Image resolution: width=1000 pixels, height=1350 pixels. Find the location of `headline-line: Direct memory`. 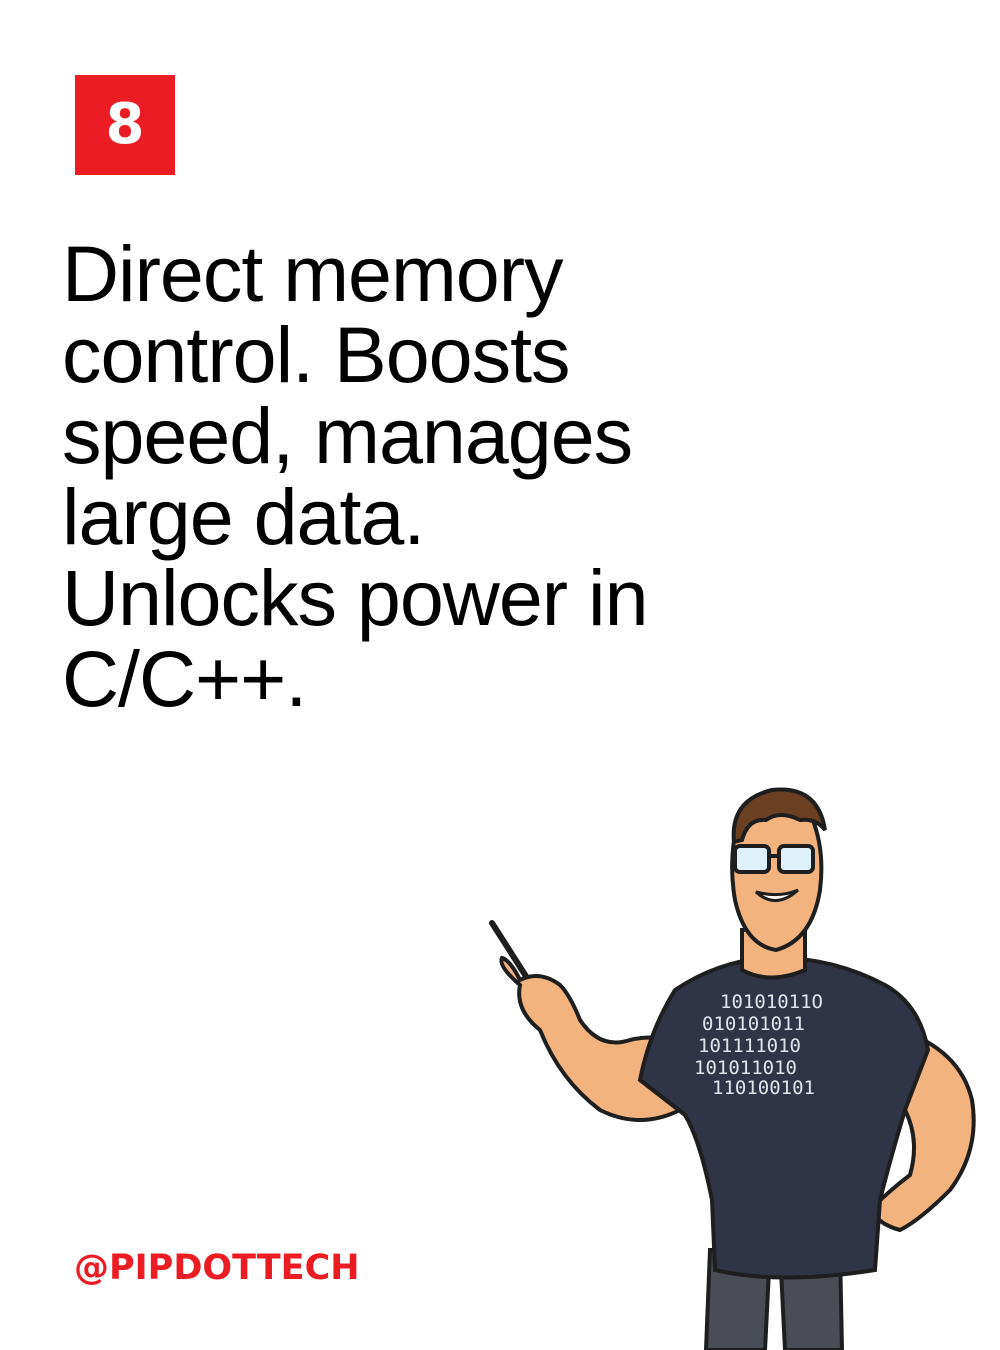

headline-line: Direct memory is located at coordinates (313, 273).